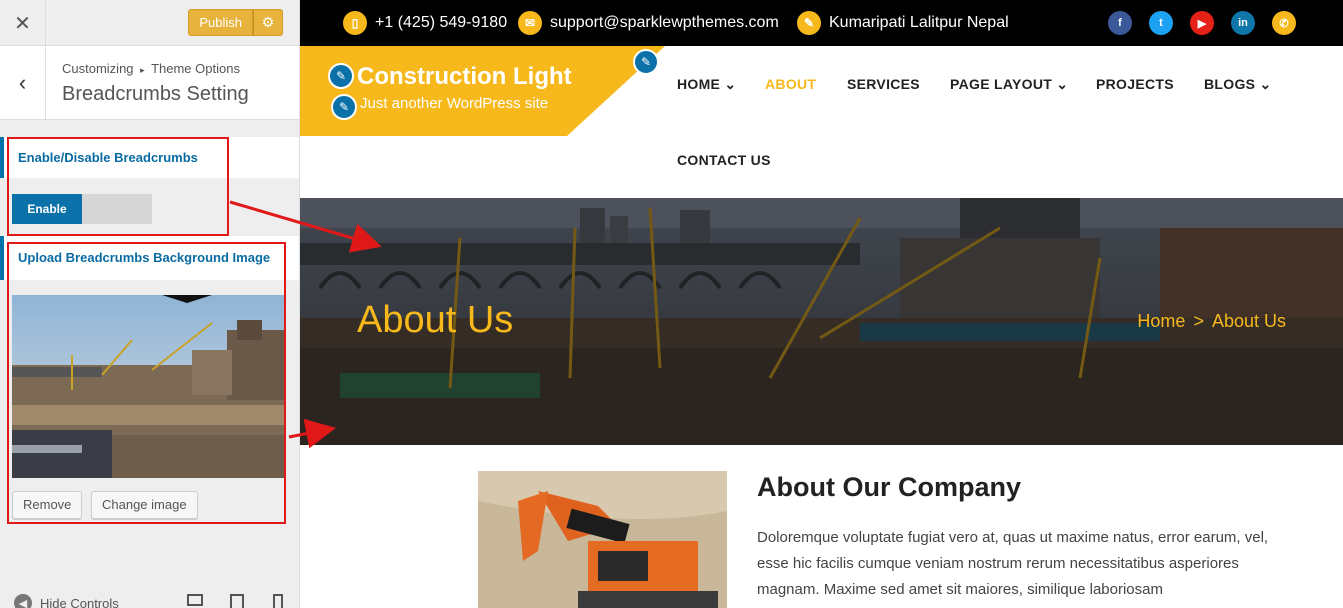  I want to click on nav-contact: CONTACT US, so click(724, 160).